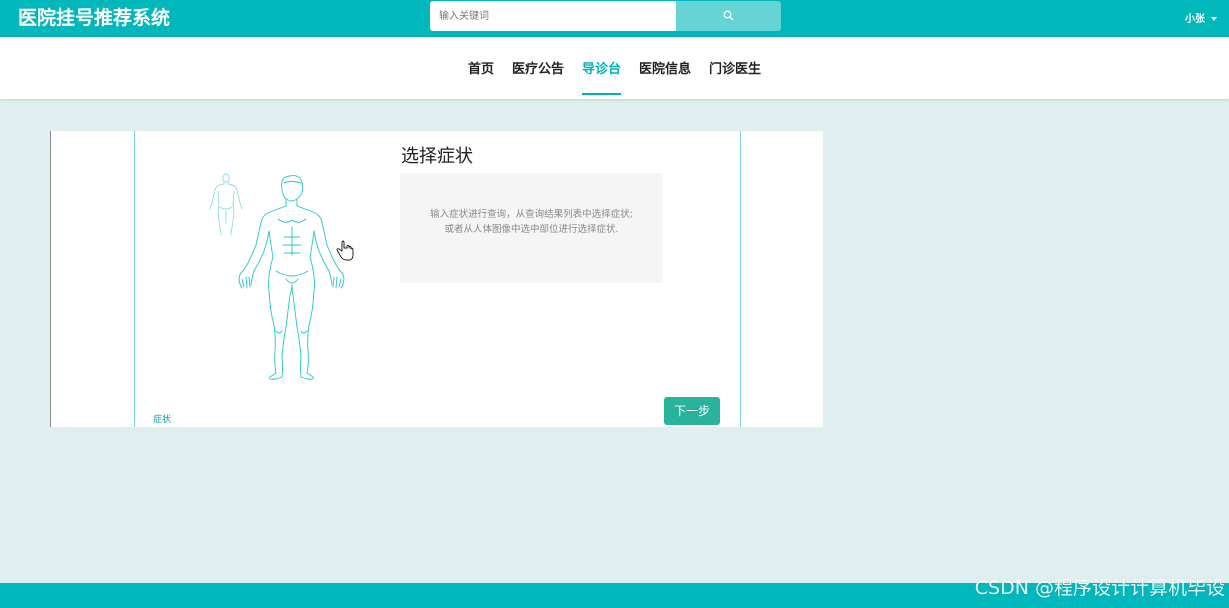  What do you see at coordinates (740, 279) in the screenshot?
I see `panel-divider-right` at bounding box center [740, 279].